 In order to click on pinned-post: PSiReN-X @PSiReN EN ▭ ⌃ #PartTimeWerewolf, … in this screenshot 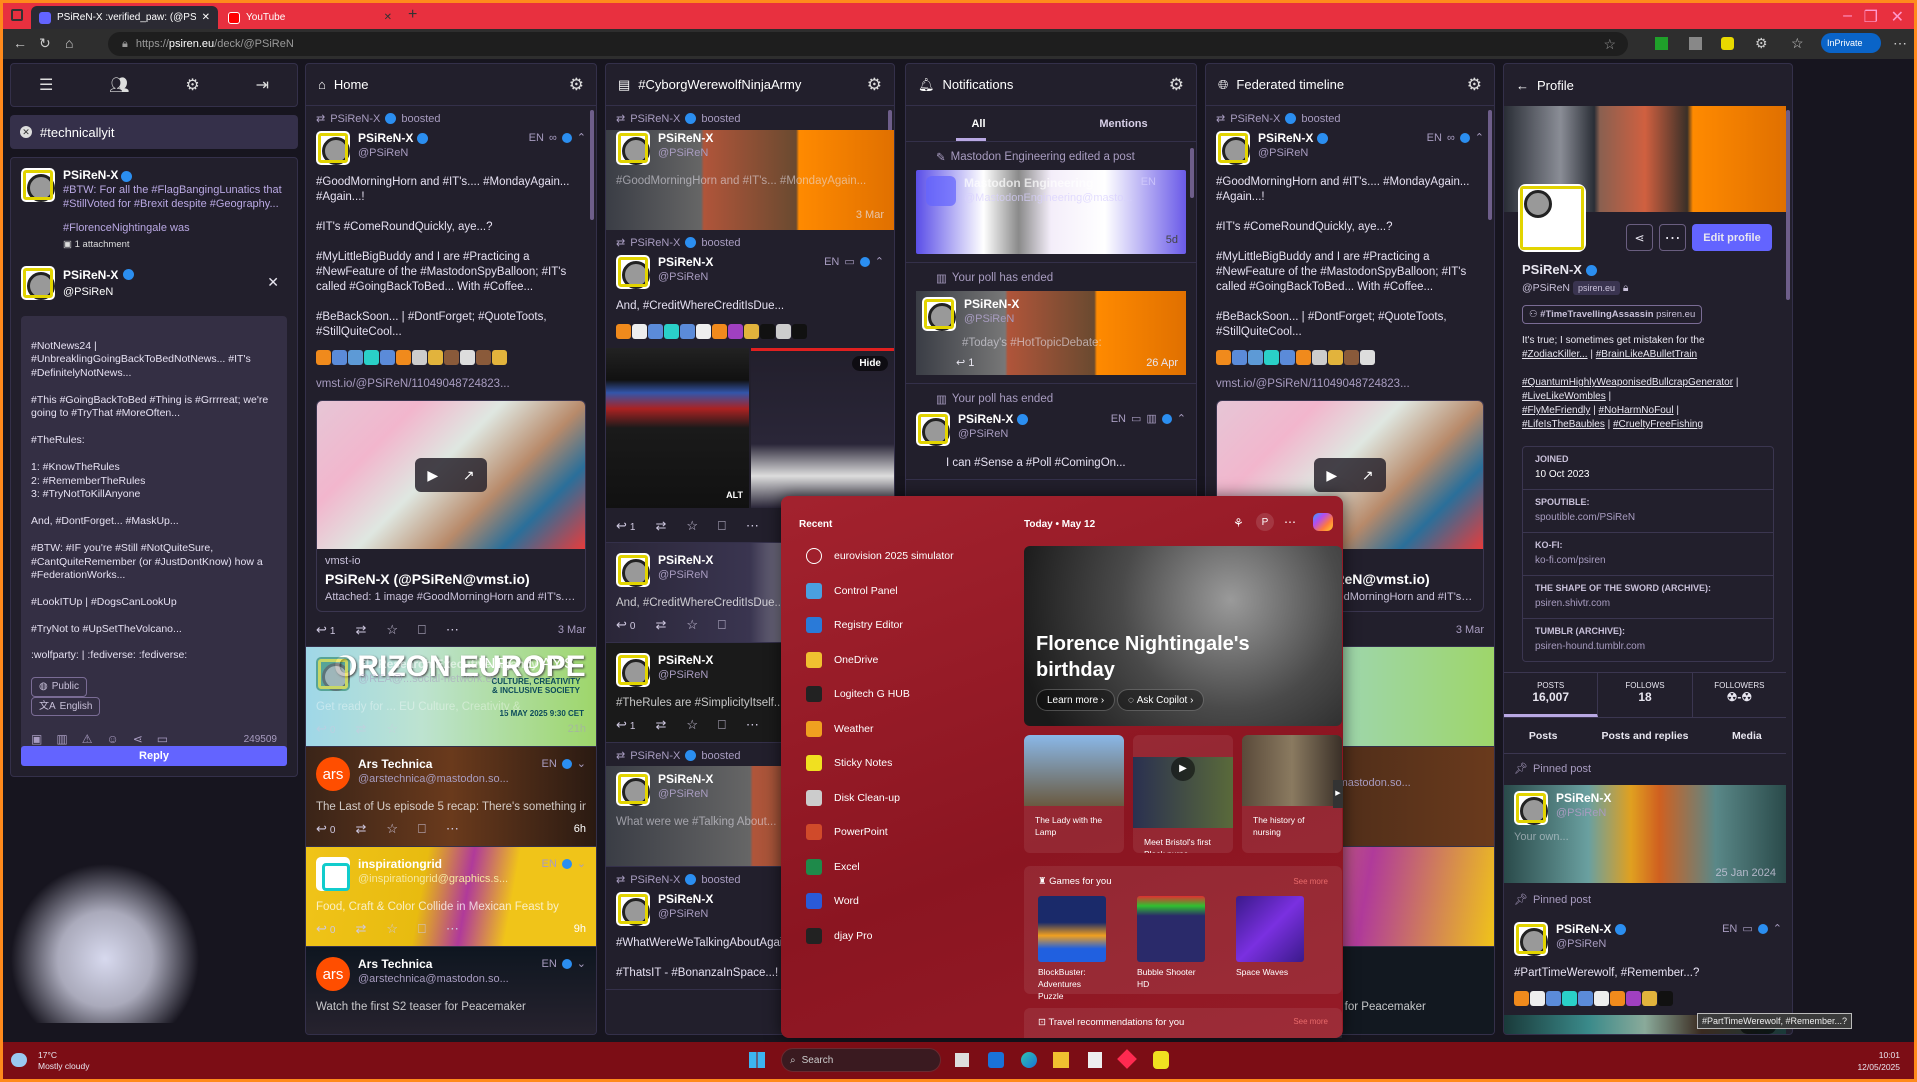, I will do `click(1648, 965)`.